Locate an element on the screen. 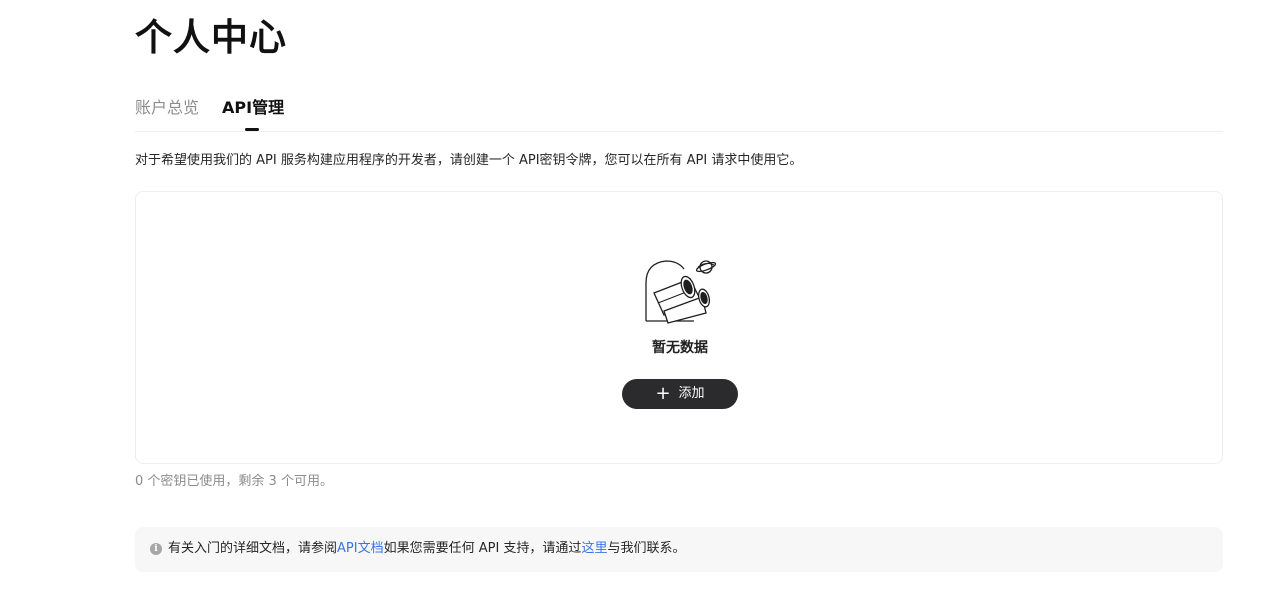 The image size is (1280, 613). info-text-before: 有关入门的详细文档，请参阅 is located at coordinates (253, 548).